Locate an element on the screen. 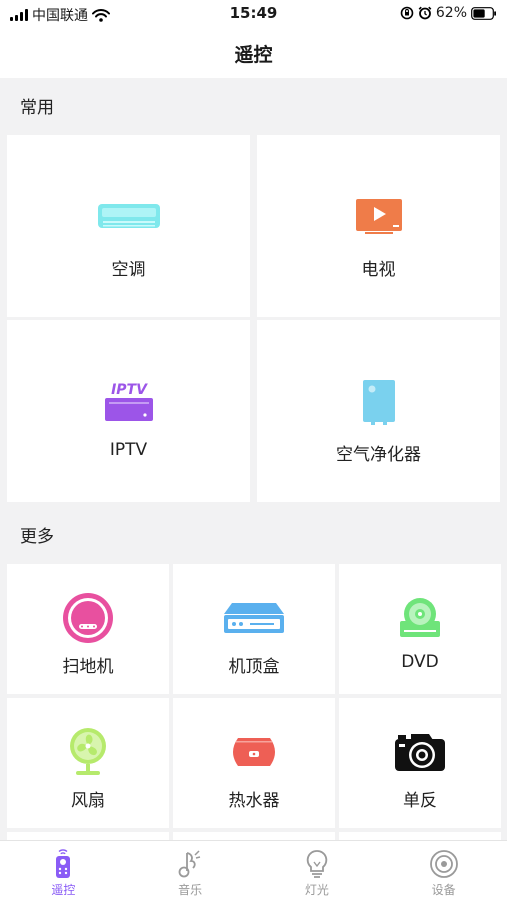  battery-icon is located at coordinates (483, 13).